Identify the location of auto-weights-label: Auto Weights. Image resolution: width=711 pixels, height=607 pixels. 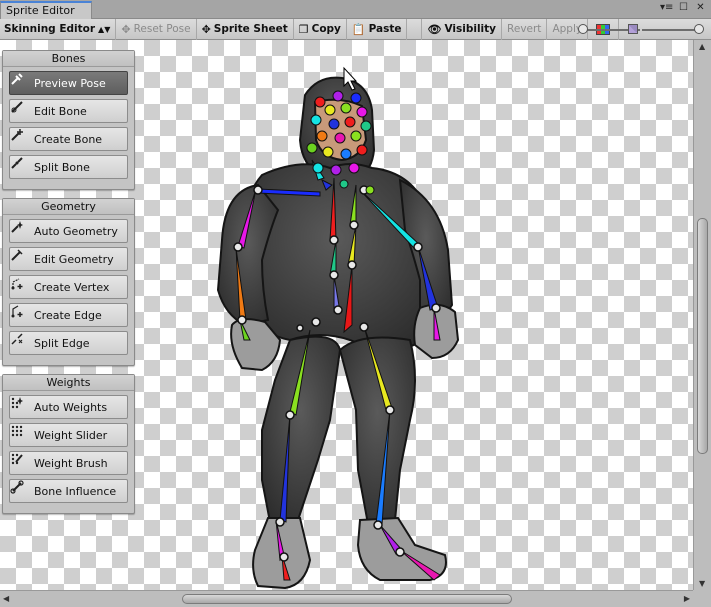
(71, 407).